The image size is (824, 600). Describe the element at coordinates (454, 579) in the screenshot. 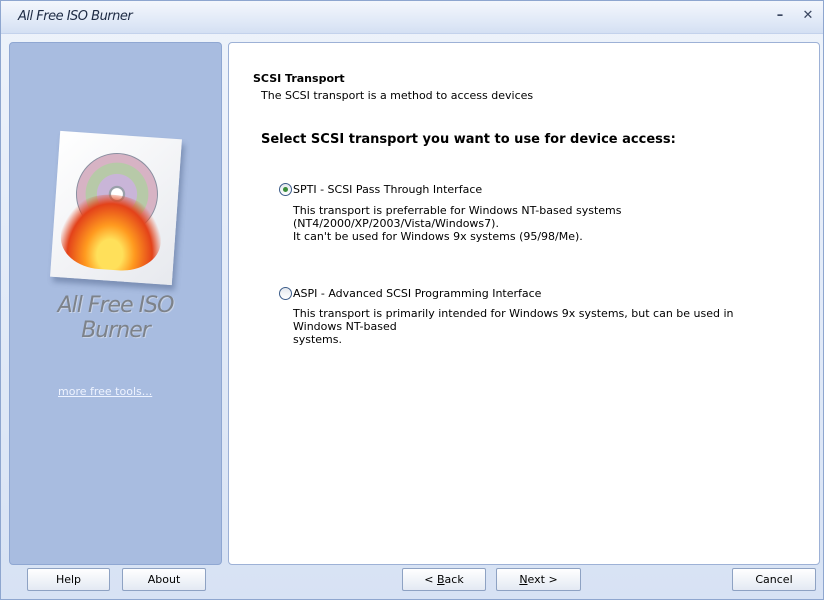

I see `back-button-label-rest: ack` at that location.